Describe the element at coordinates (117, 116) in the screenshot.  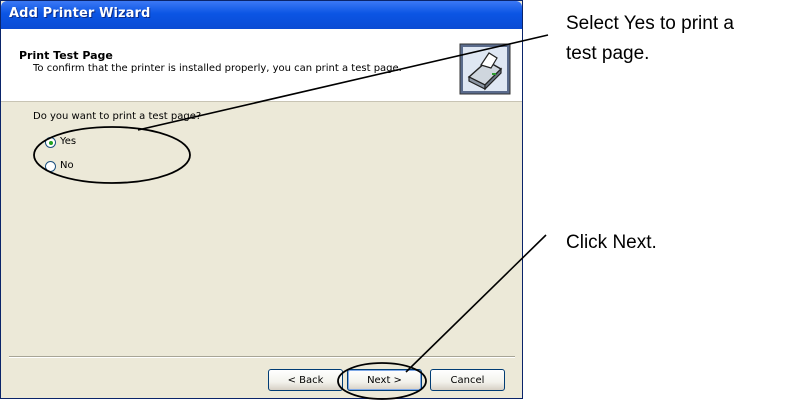
I see `print-test-question: Do you want to print a test page?` at that location.